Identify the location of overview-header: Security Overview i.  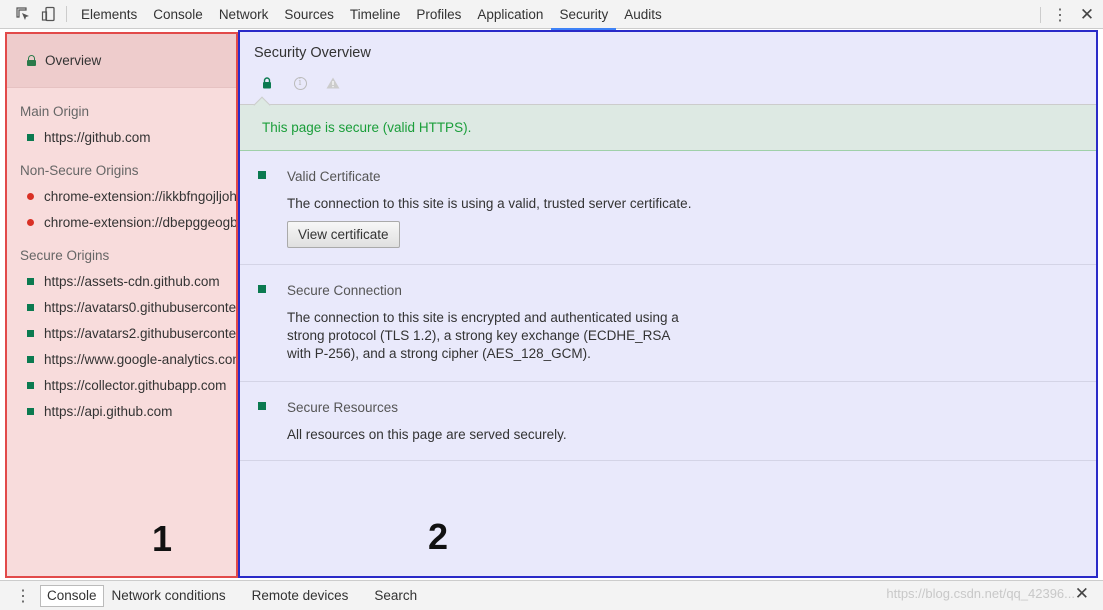
(668, 73).